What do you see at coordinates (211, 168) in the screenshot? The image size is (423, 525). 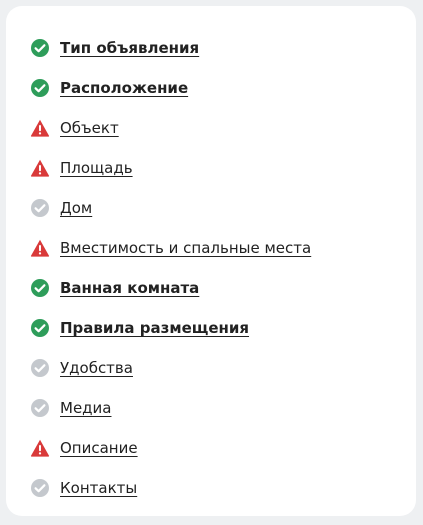 I see `step-item-area: Площадь` at bounding box center [211, 168].